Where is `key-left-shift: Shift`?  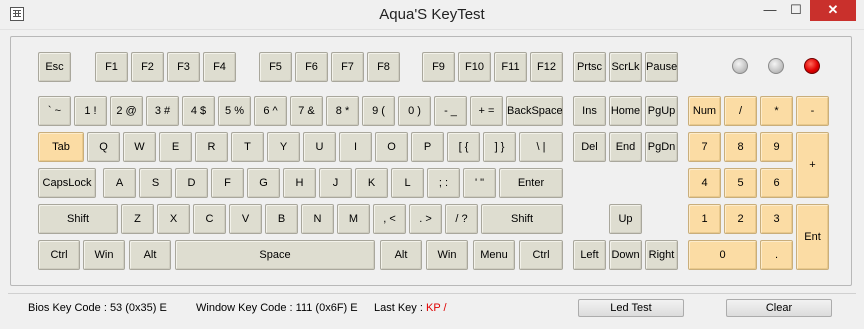
key-left-shift: Shift is located at coordinates (78, 219).